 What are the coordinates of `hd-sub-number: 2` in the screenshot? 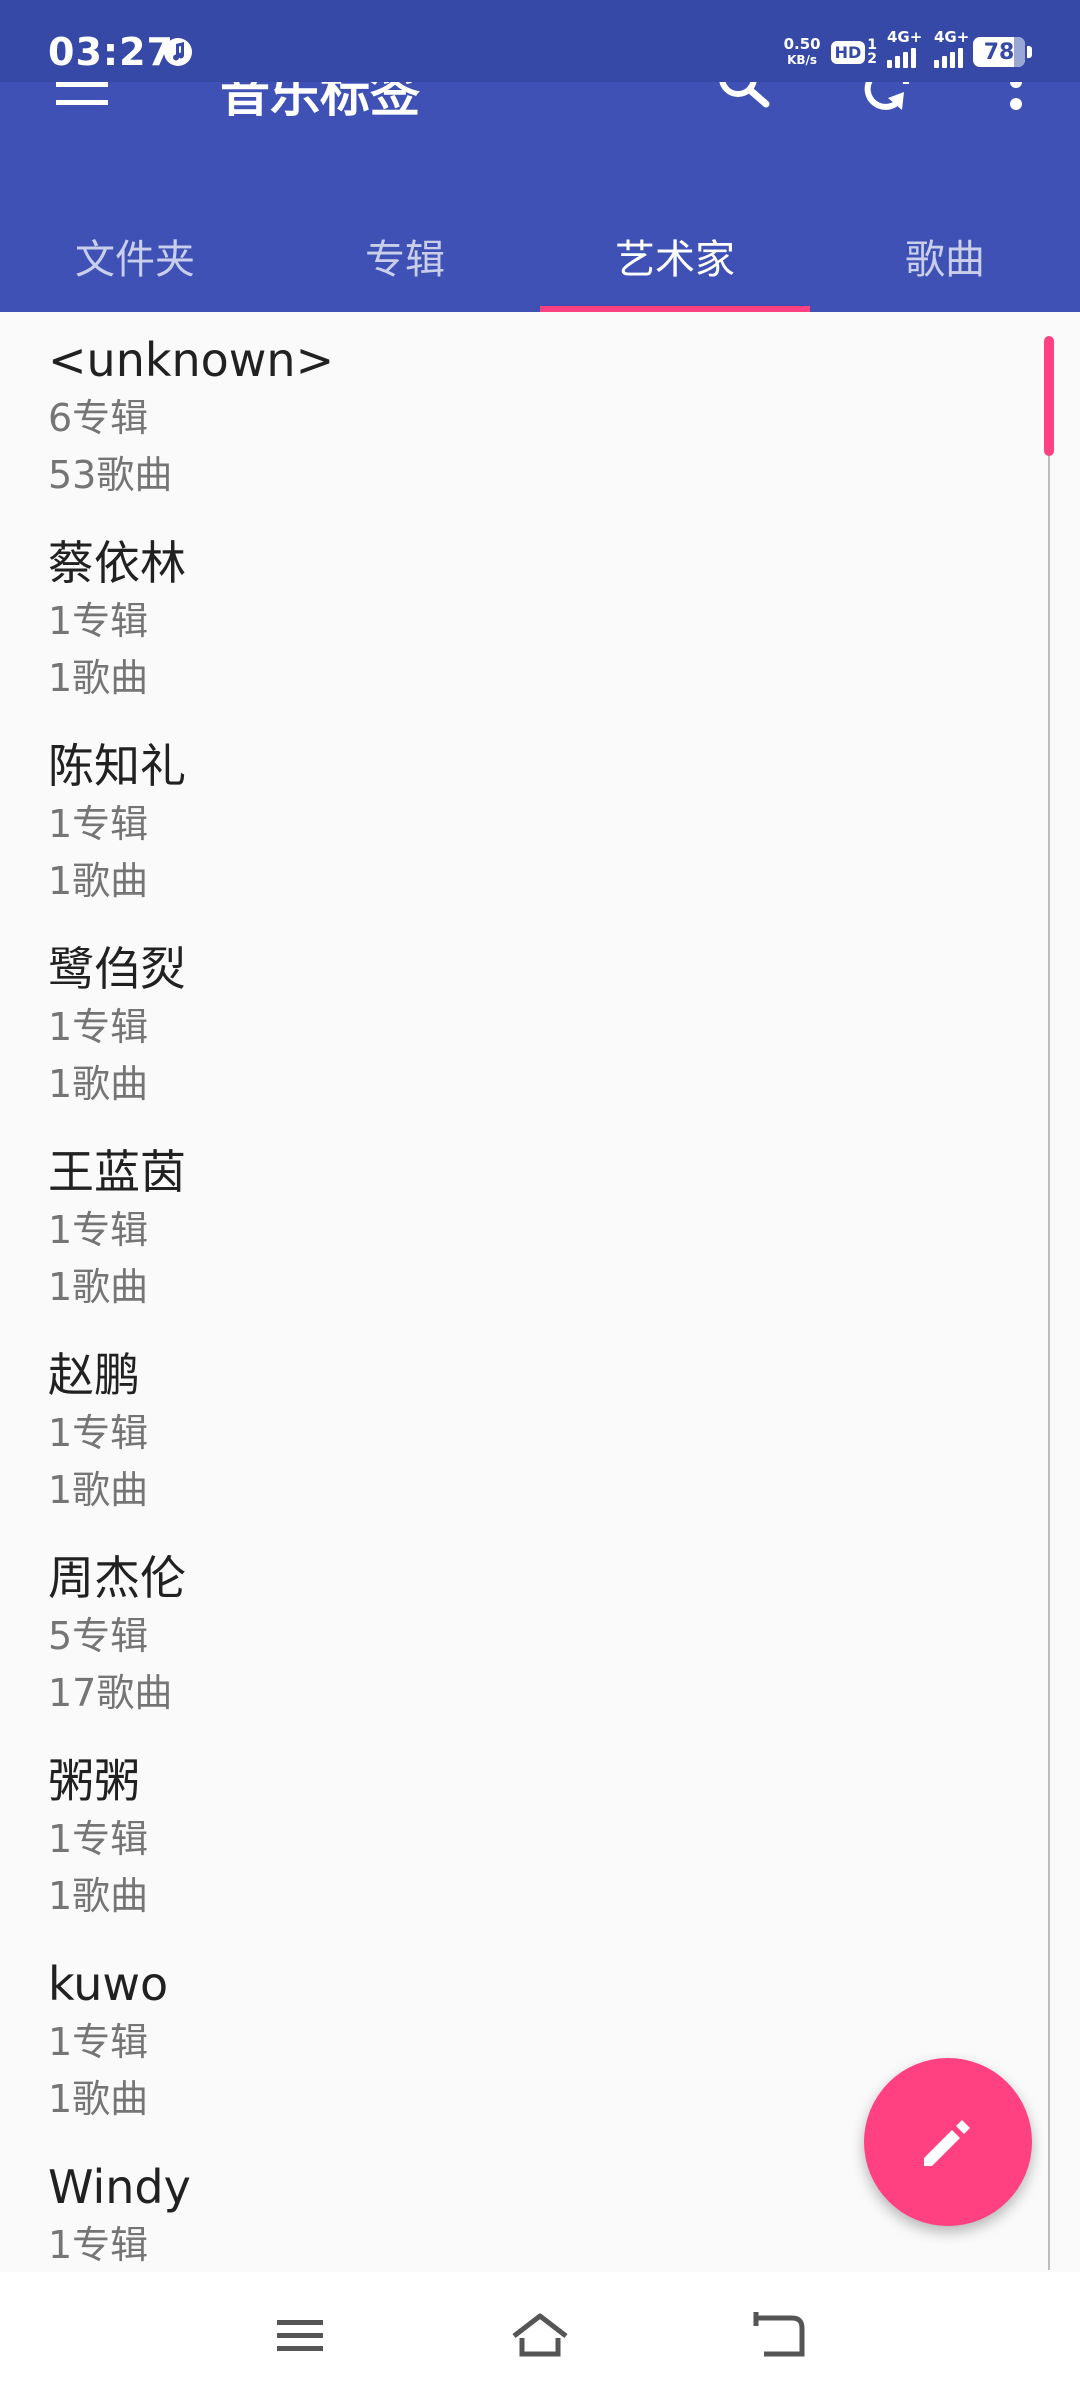 It's located at (872, 59).